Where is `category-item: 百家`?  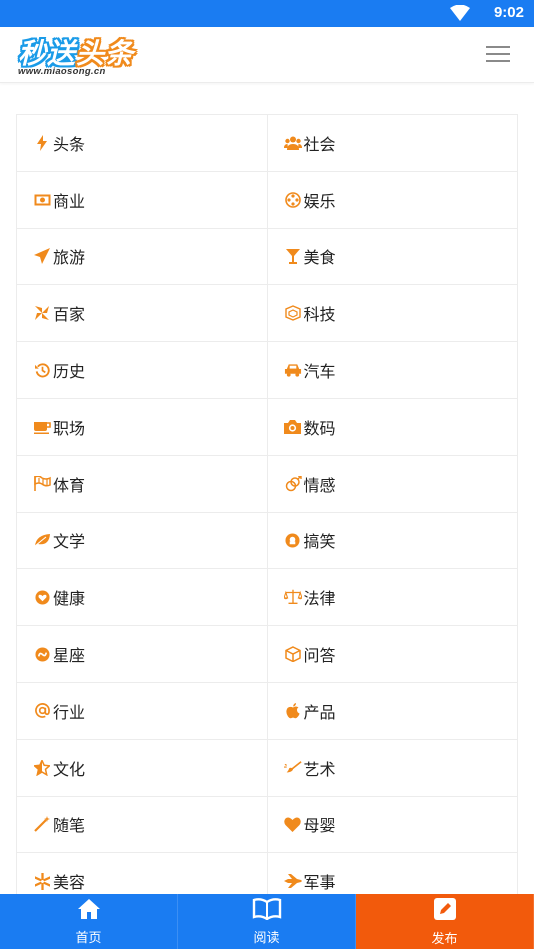
category-item: 百家 is located at coordinates (142, 314).